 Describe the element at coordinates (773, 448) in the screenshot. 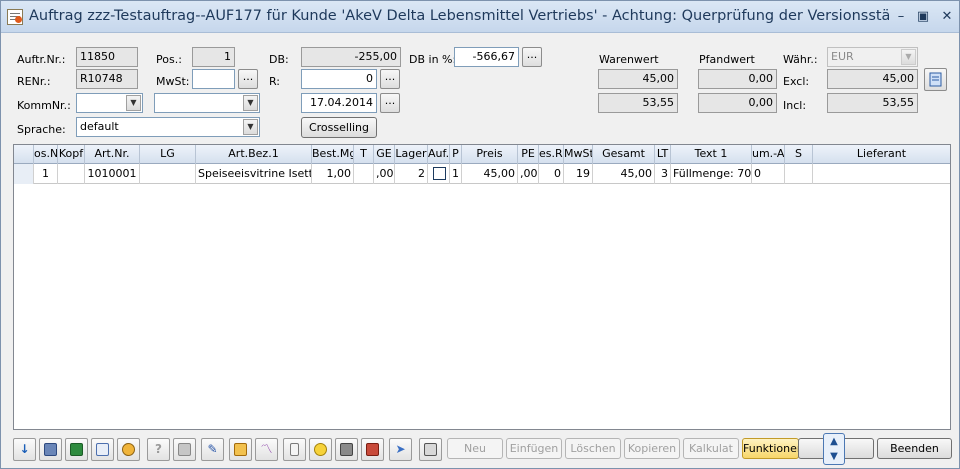

I see `functions-button: Funktionen` at that location.